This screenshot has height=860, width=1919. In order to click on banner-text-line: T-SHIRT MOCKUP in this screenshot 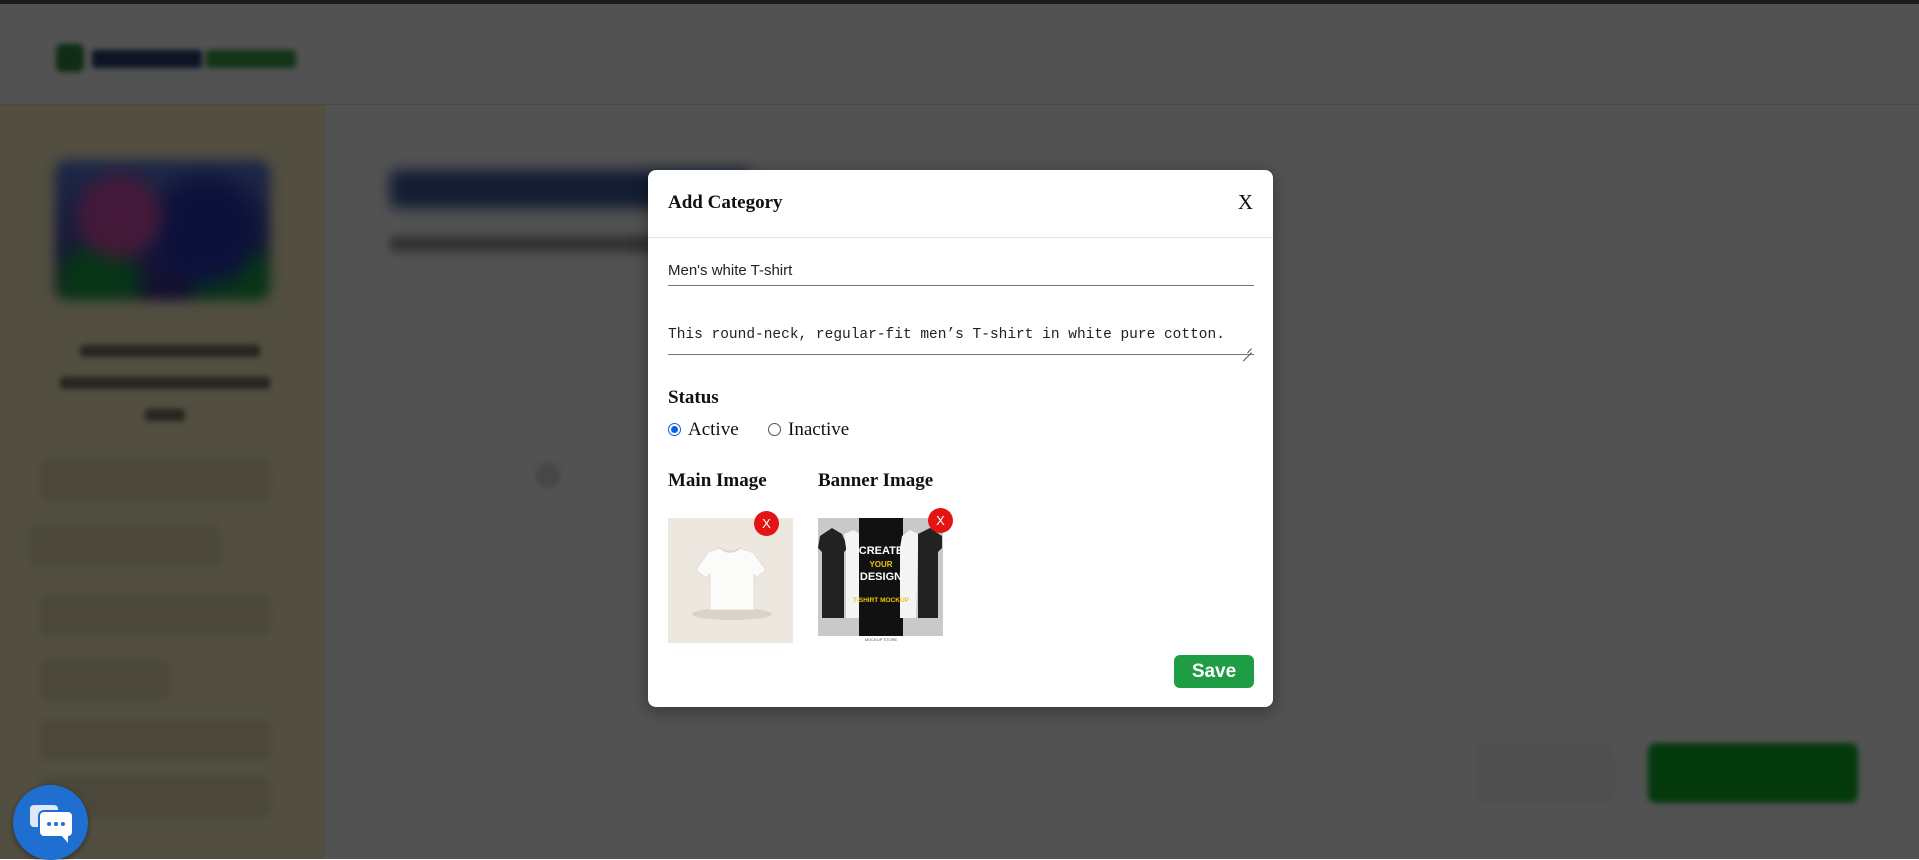, I will do `click(881, 600)`.